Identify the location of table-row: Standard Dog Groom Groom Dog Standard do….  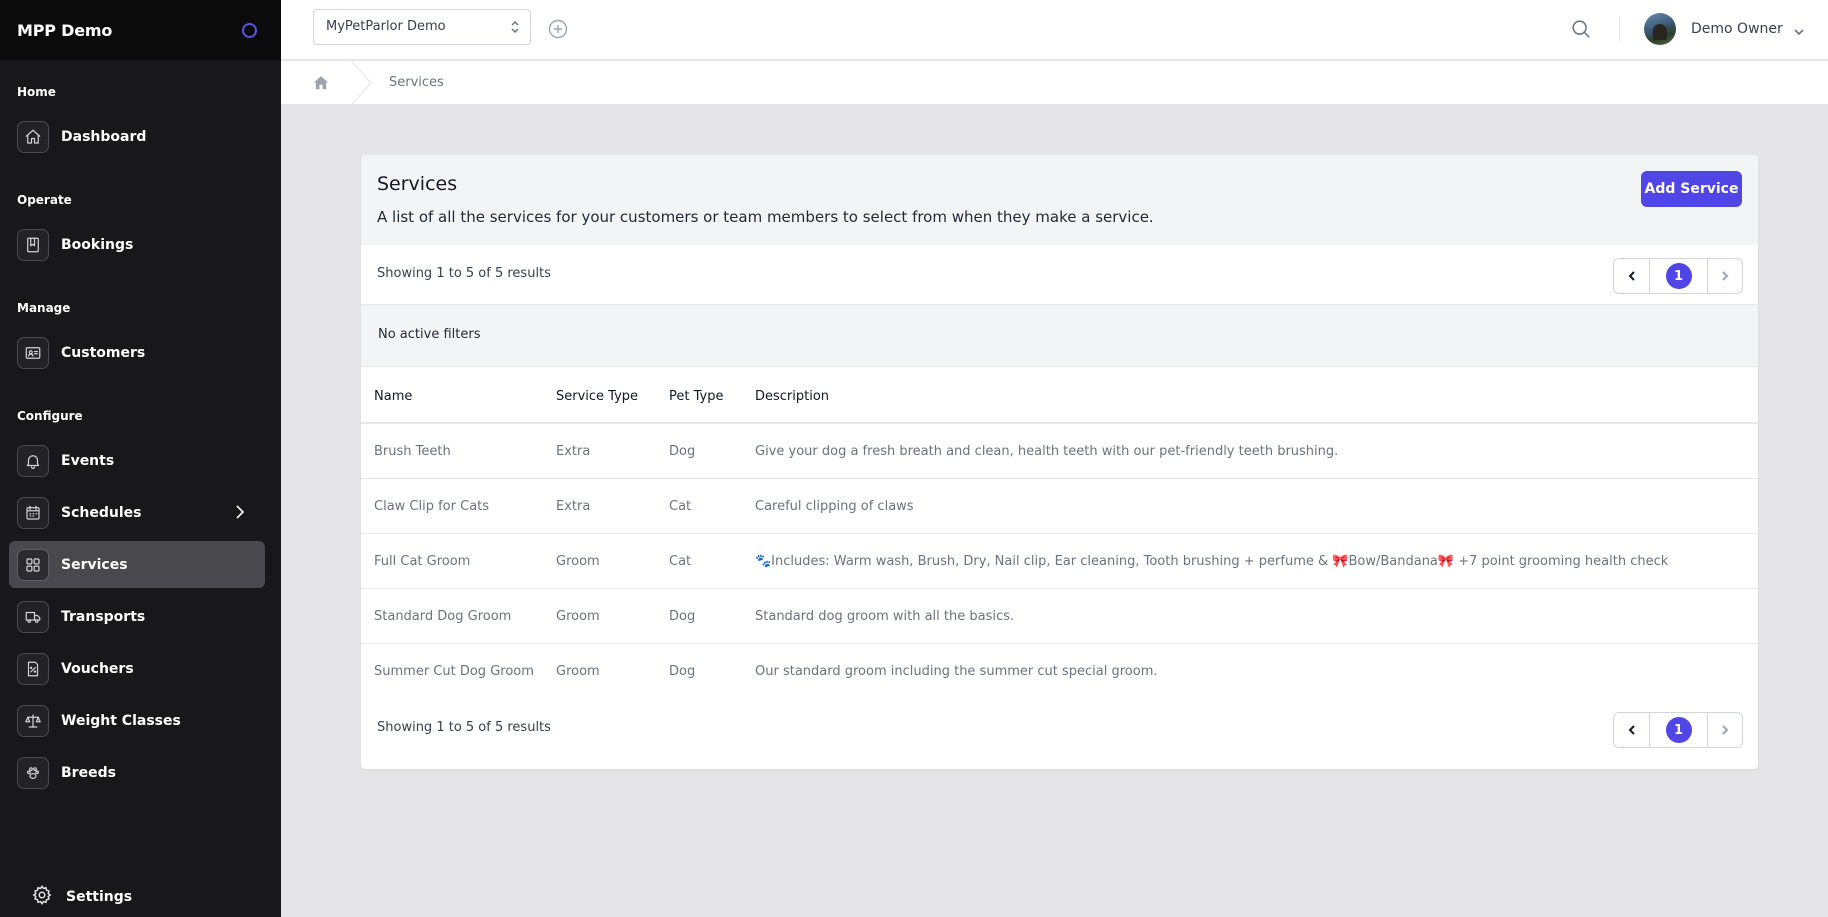
(1059, 616).